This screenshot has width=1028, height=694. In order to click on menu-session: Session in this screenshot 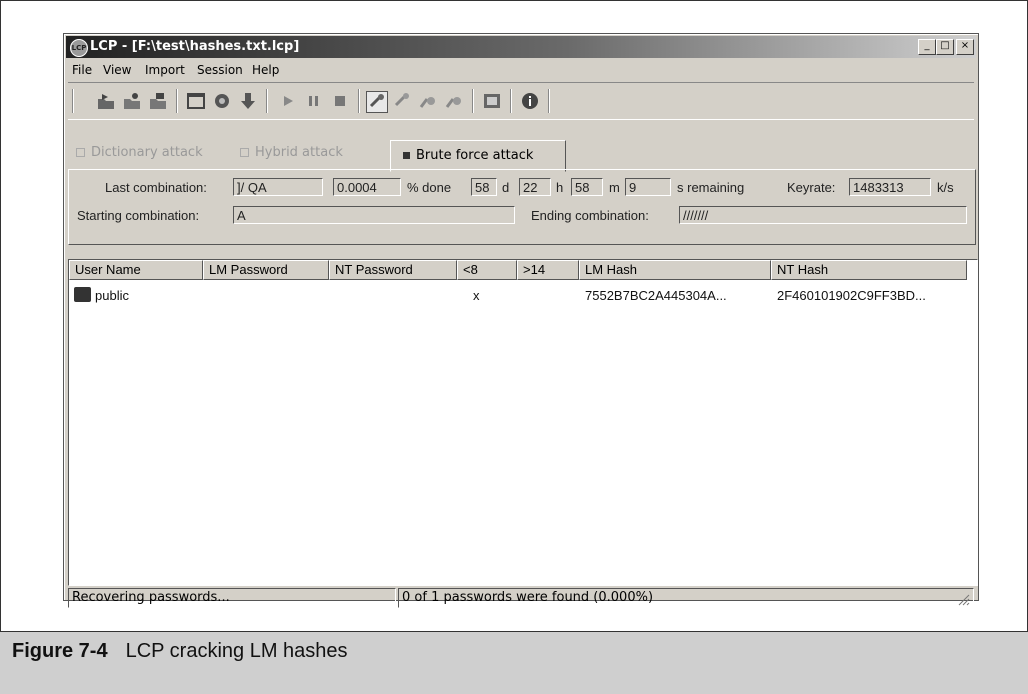, I will do `click(220, 70)`.